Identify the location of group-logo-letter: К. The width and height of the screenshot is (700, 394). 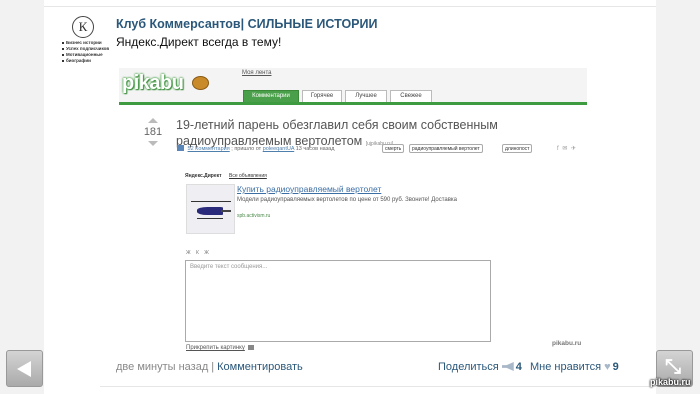
(83, 27).